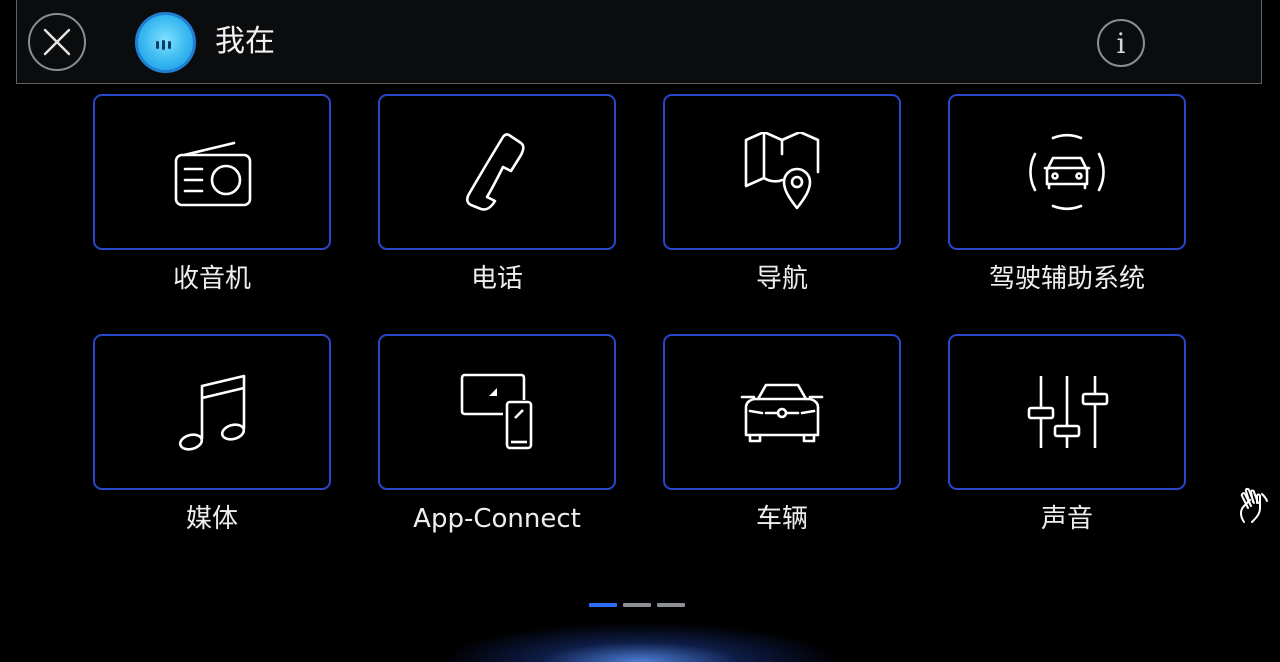 This screenshot has height=662, width=1280. I want to click on voice-assistant-avatar, so click(165, 42).